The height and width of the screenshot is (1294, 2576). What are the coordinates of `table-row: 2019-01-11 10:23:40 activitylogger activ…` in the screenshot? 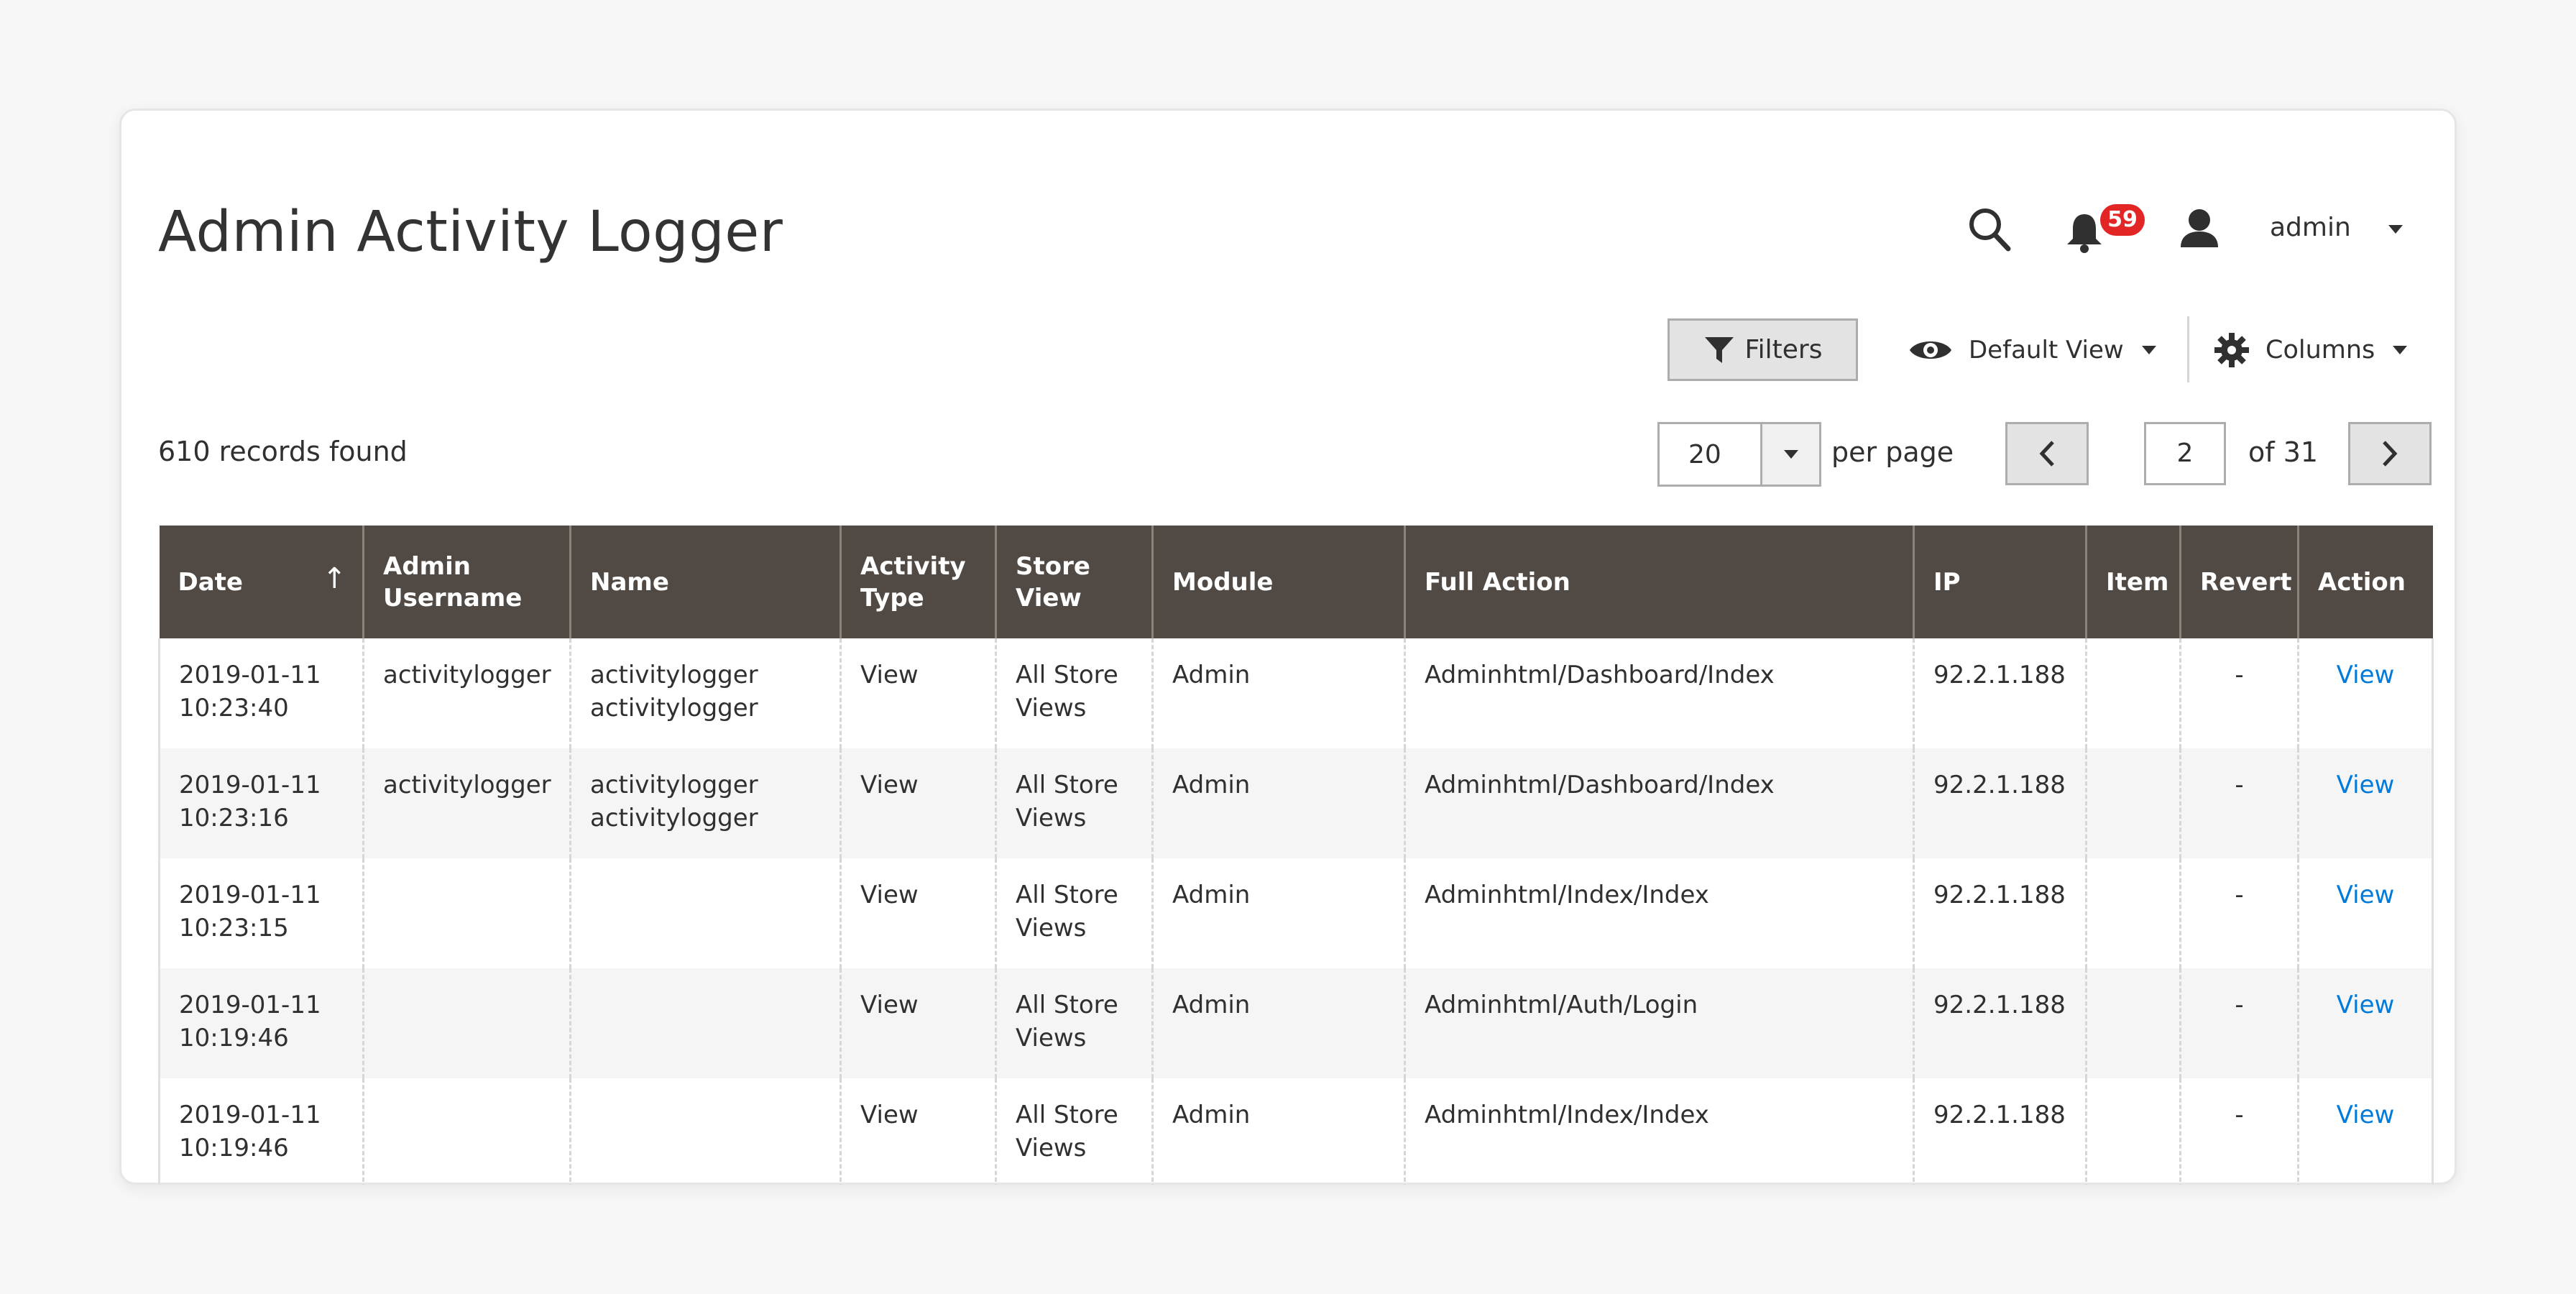 It's located at (1296, 693).